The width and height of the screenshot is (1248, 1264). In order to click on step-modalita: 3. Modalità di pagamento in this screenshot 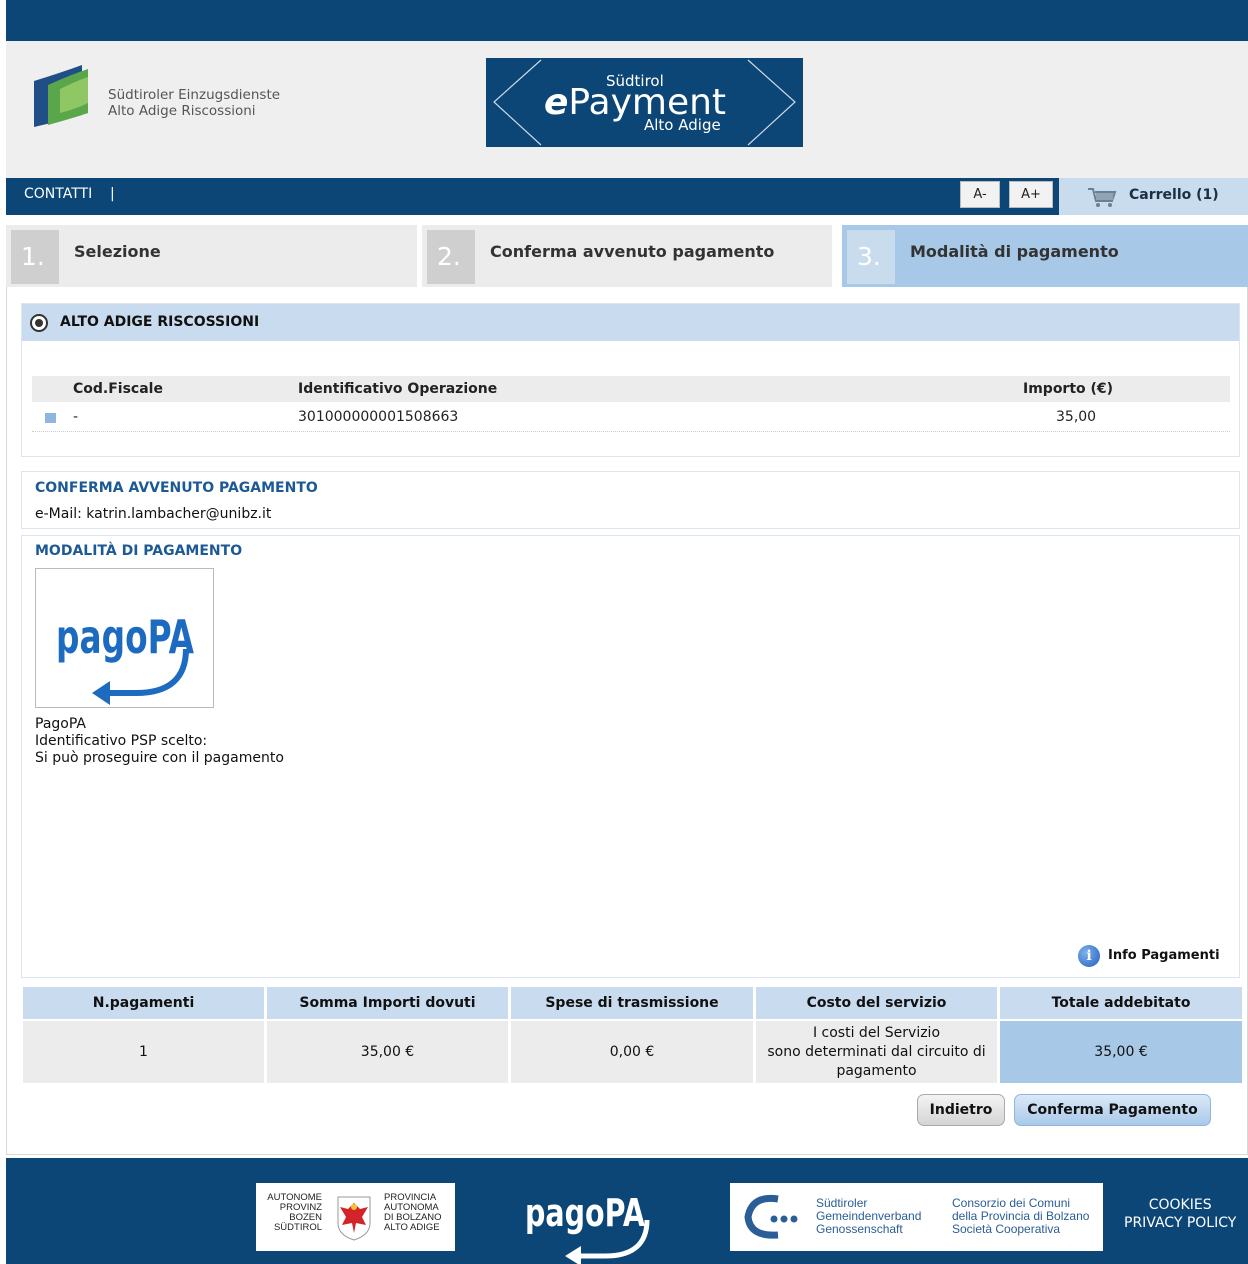, I will do `click(1045, 256)`.